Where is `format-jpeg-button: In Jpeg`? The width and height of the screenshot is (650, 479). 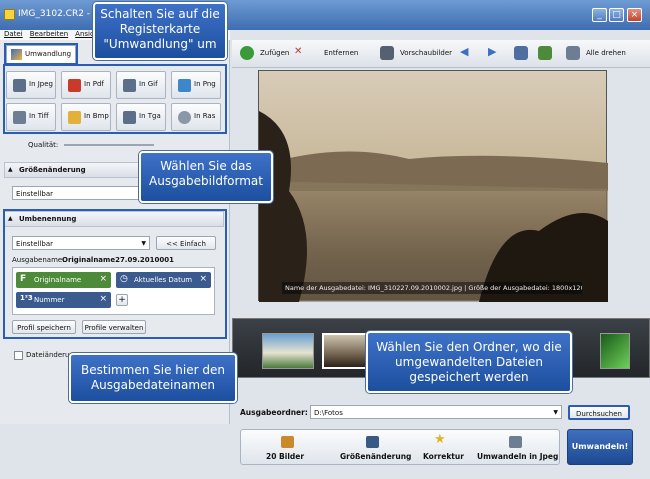 format-jpeg-button: In Jpeg is located at coordinates (31, 85).